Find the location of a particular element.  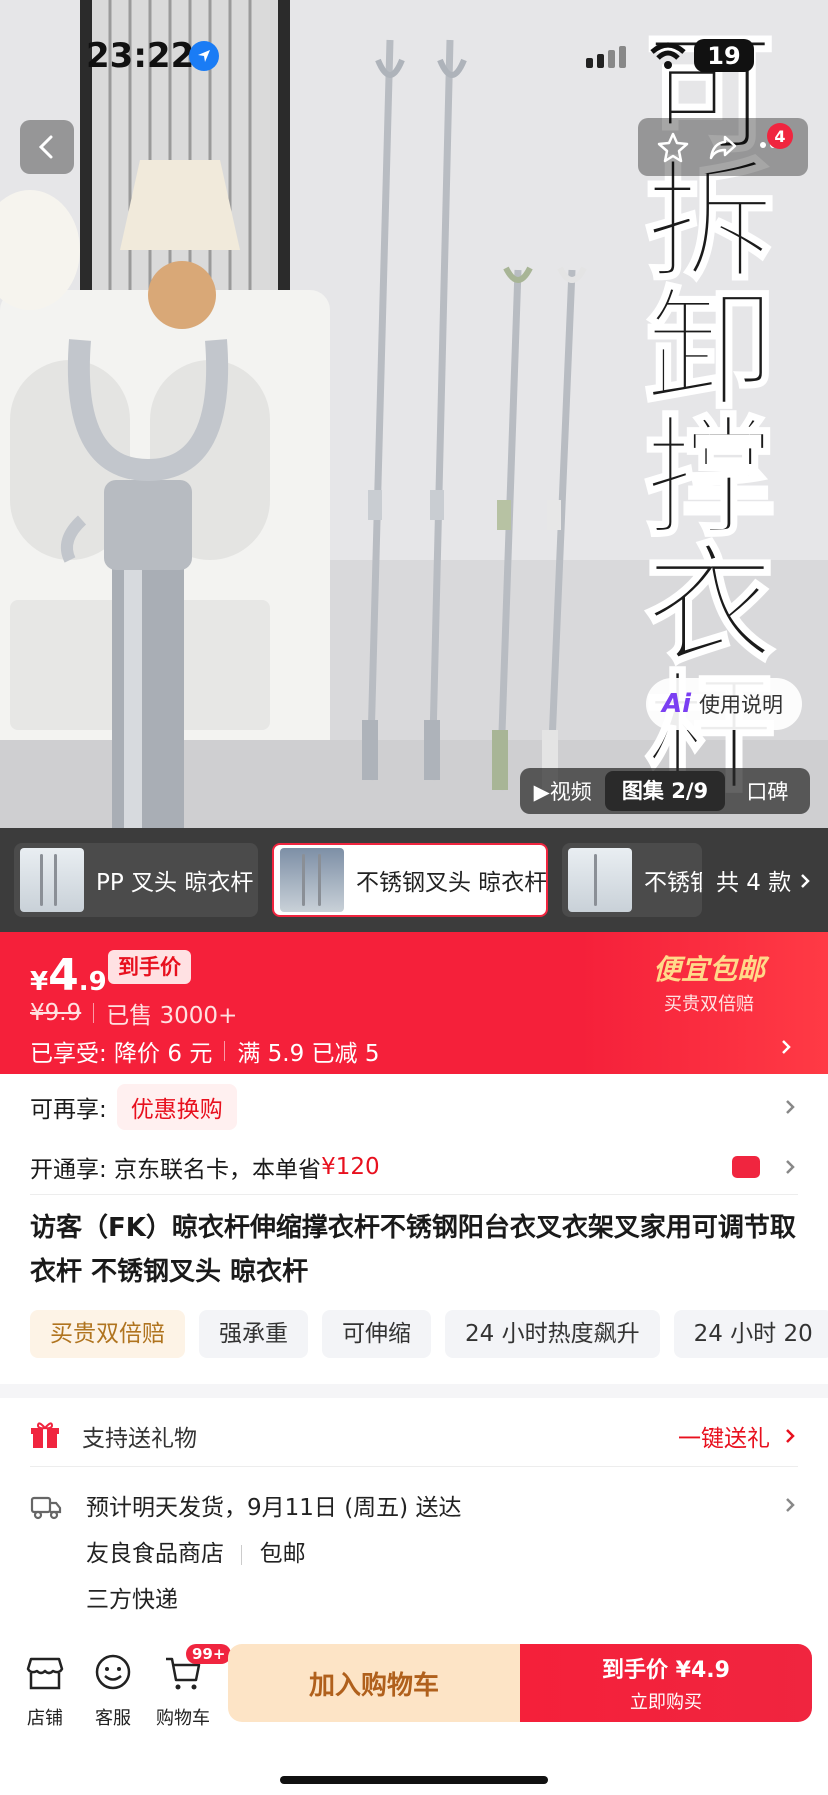

discount-details: 已享受: 降价 6 元 满 5.9 已减 5 is located at coordinates (204, 1051).